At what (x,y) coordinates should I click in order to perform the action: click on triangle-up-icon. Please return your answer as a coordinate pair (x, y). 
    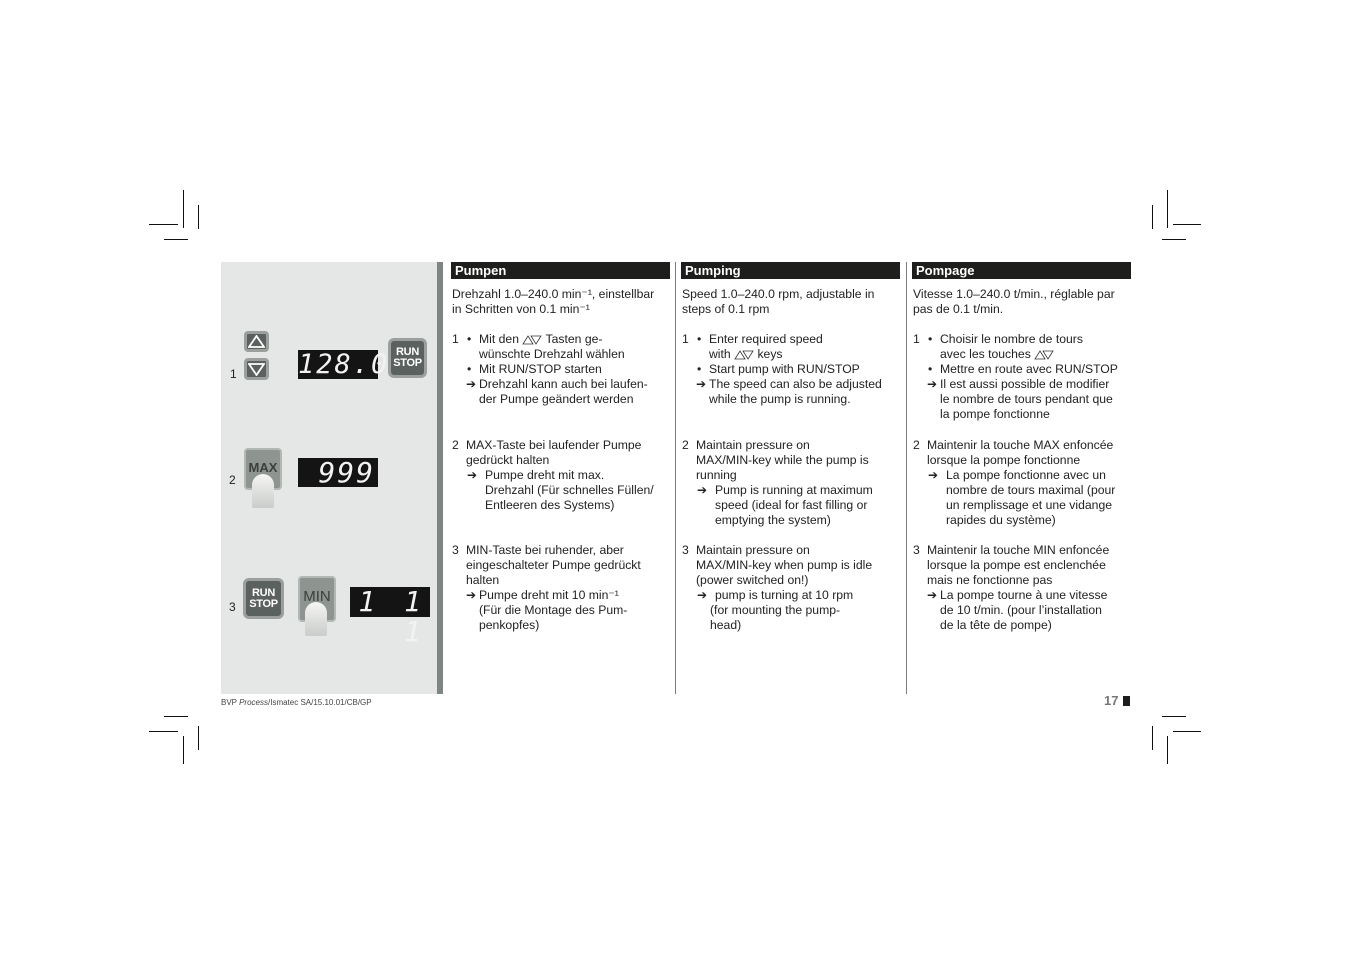
    Looking at the image, I should click on (256, 341).